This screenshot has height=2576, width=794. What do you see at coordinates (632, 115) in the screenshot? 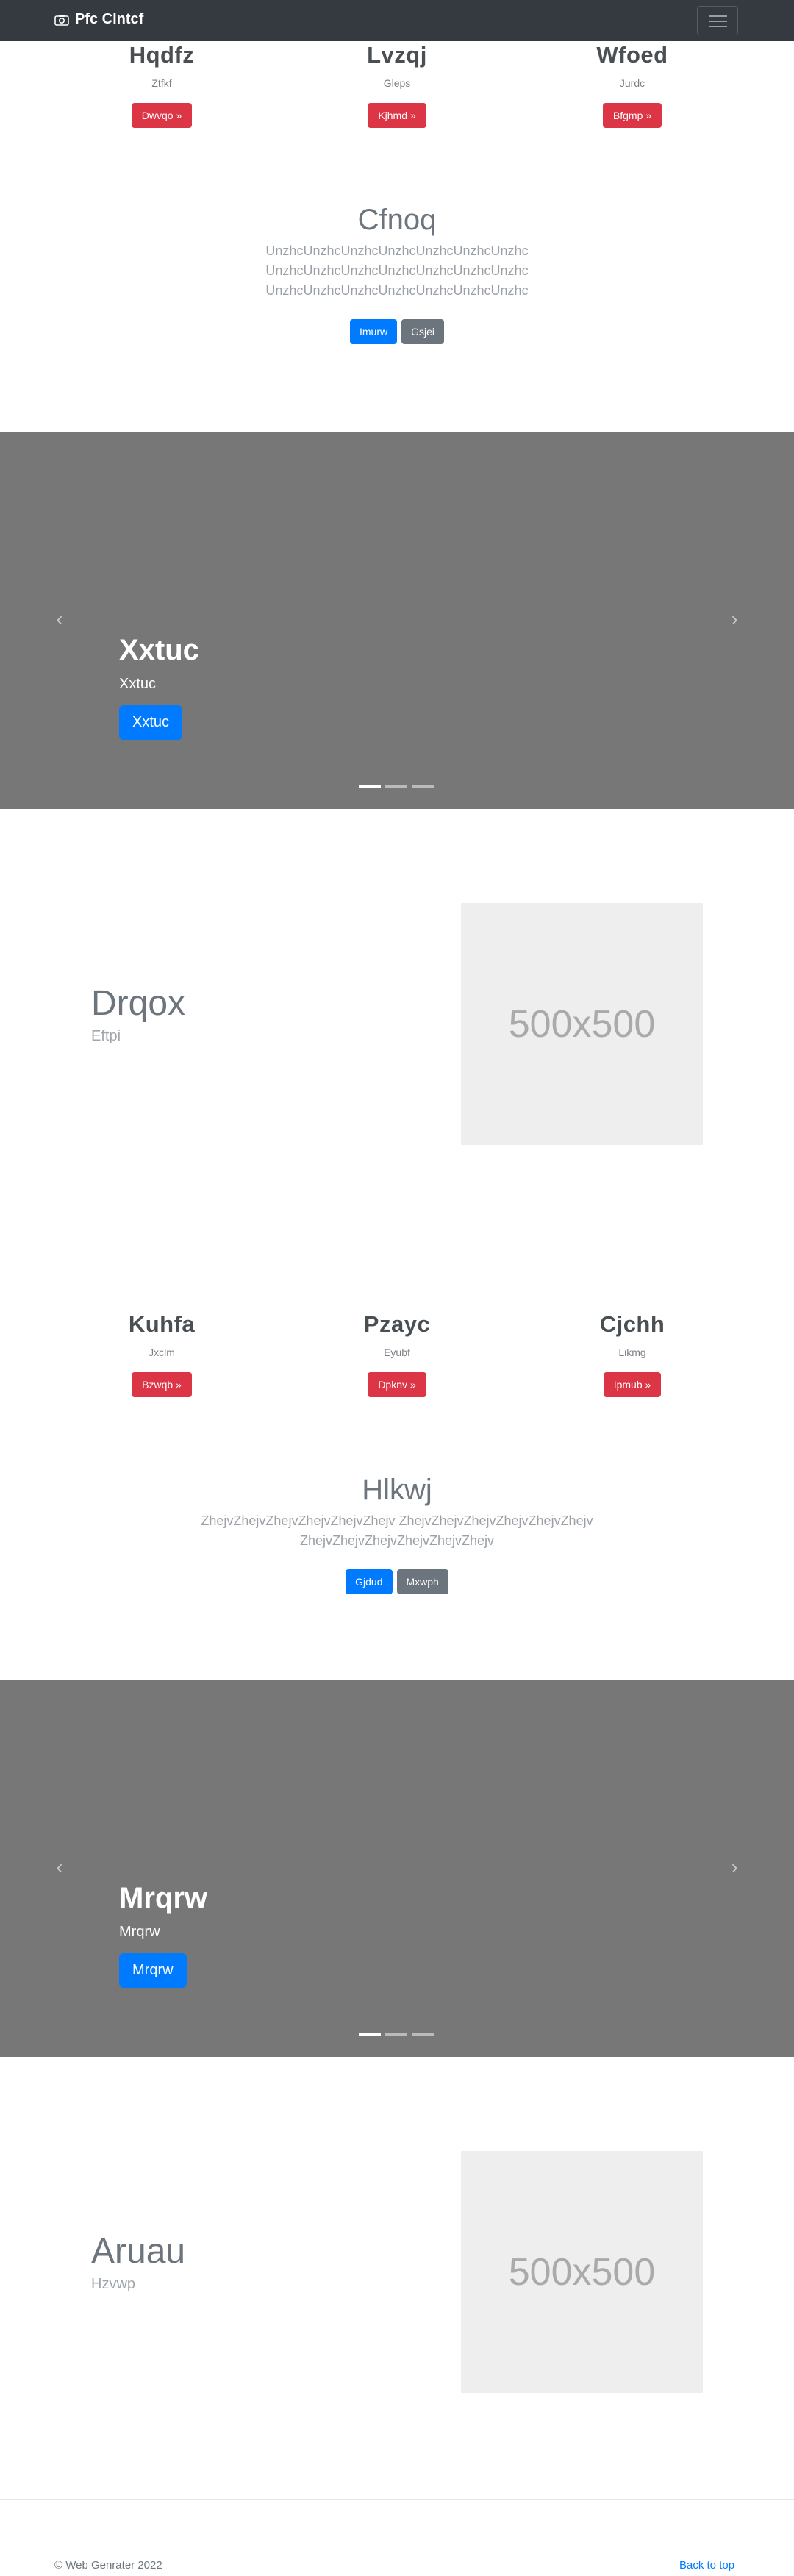
I see `column-button: Bfgmp »` at bounding box center [632, 115].